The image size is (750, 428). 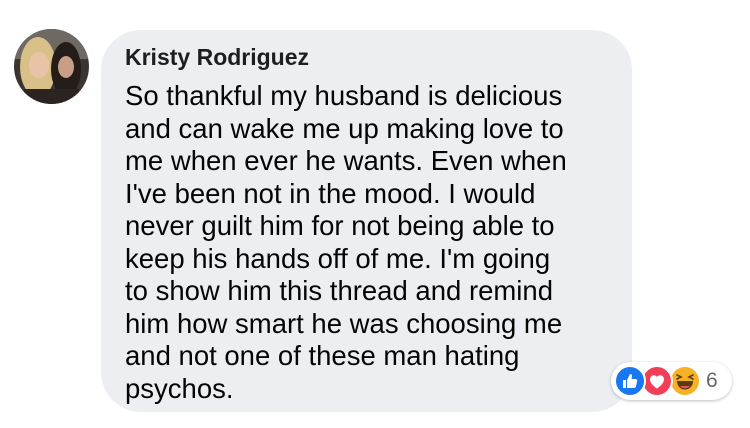 What do you see at coordinates (630, 381) in the screenshot?
I see `like-icon` at bounding box center [630, 381].